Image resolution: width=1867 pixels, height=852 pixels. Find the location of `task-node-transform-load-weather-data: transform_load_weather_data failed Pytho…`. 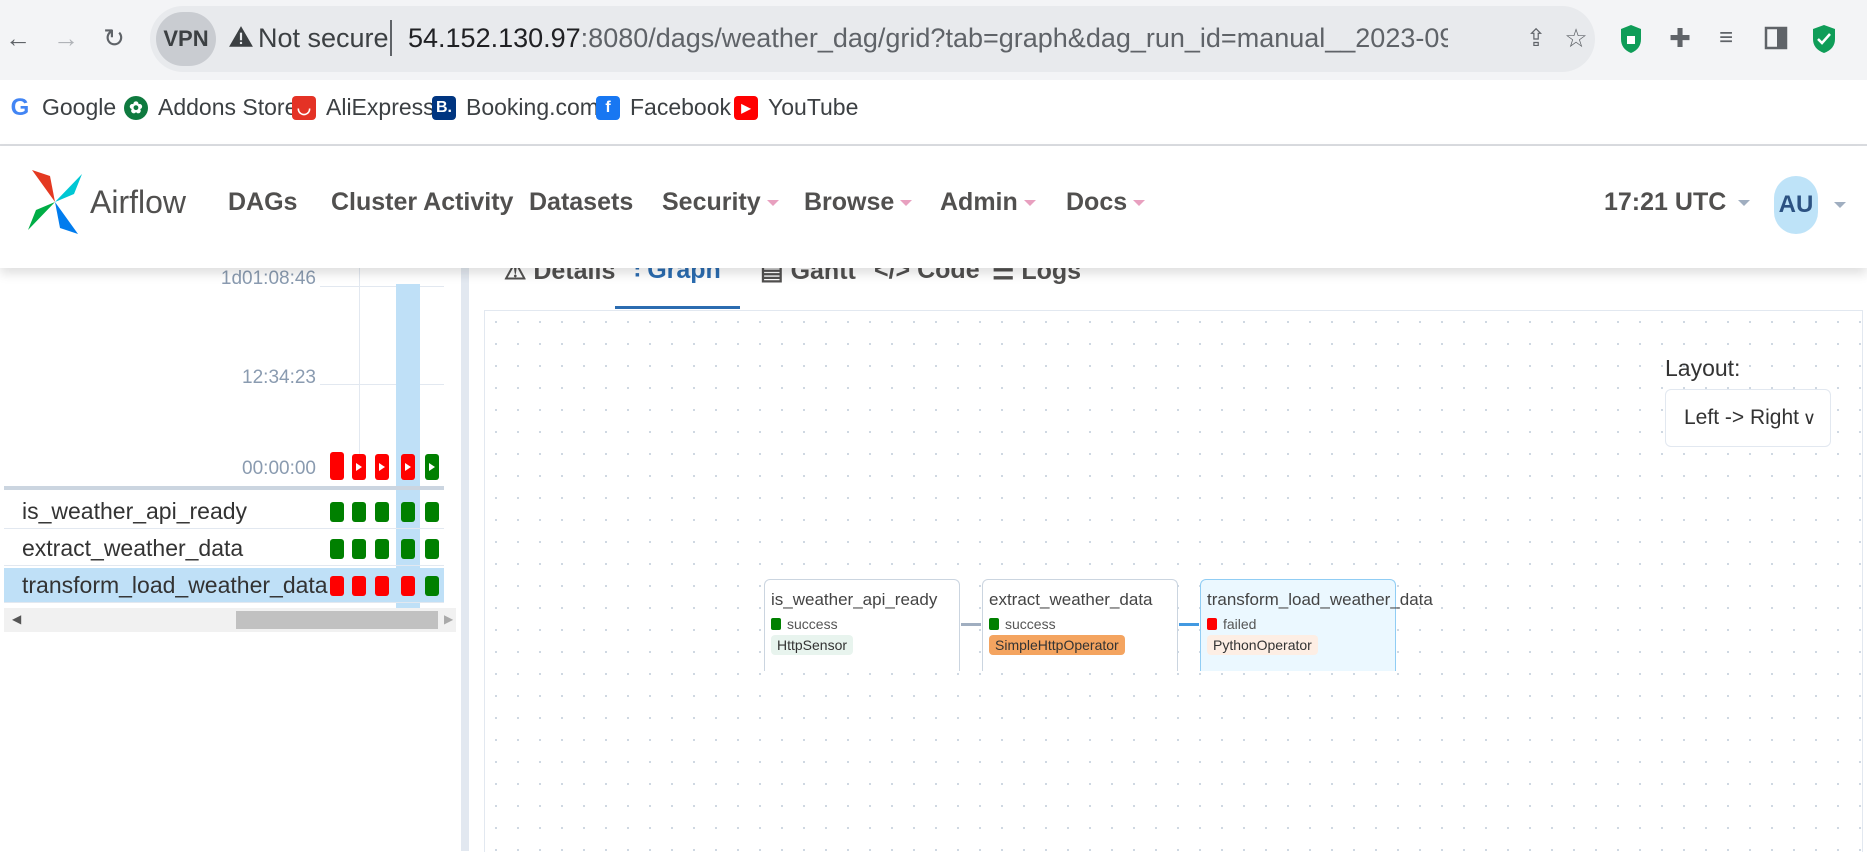

task-node-transform-load-weather-data: transform_load_weather_data failed Pytho… is located at coordinates (1316, 625).